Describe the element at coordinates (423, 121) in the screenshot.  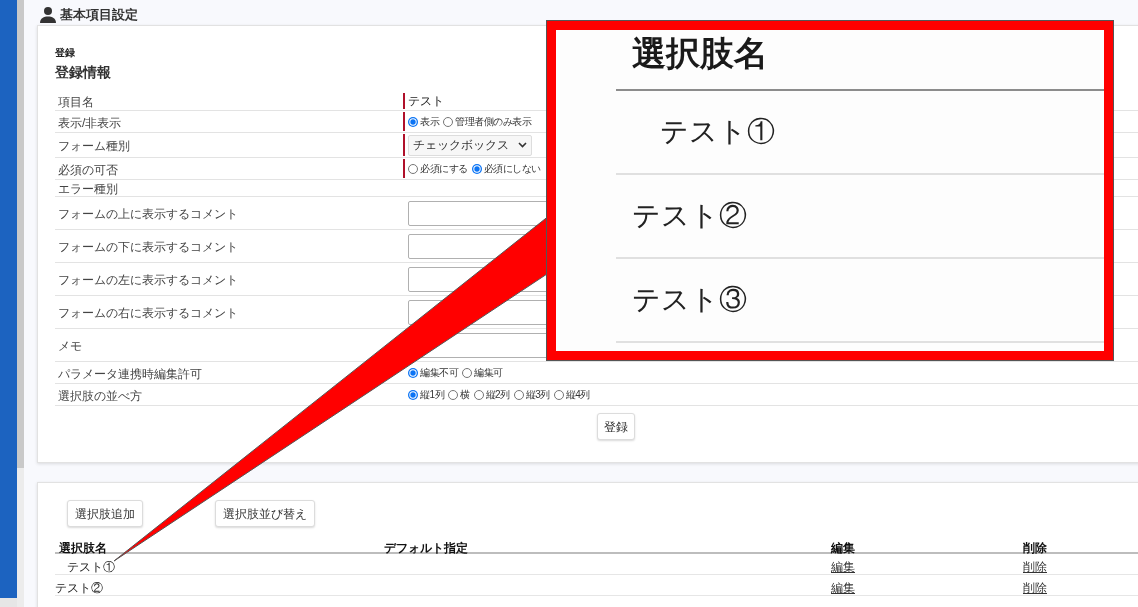
I see `radio-option: 表示` at that location.